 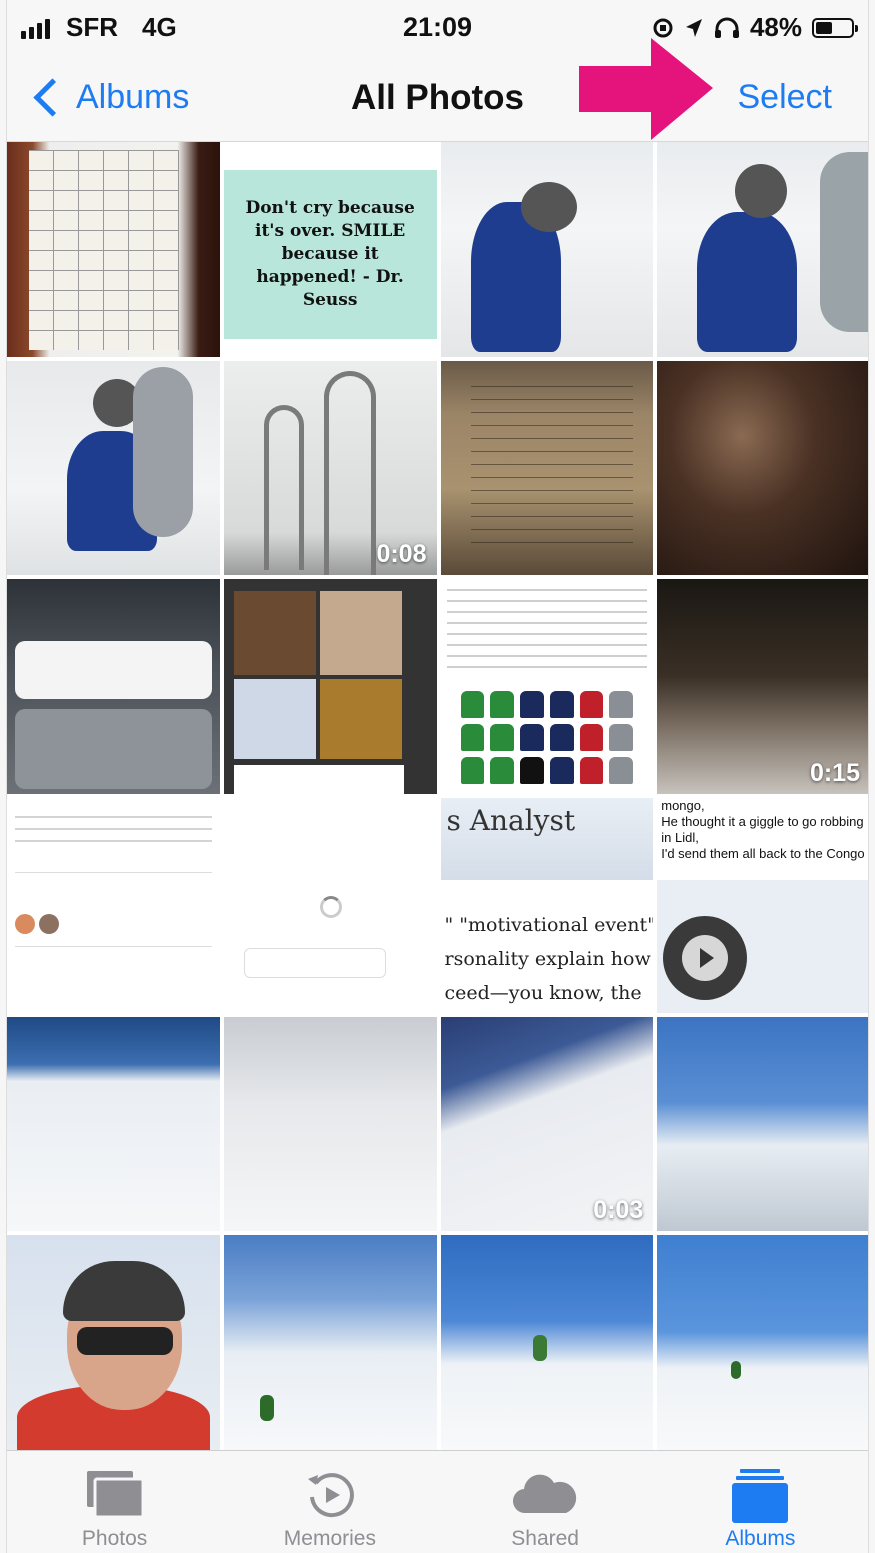 I want to click on article-line: rsonality explain how, so click(x=547, y=959).